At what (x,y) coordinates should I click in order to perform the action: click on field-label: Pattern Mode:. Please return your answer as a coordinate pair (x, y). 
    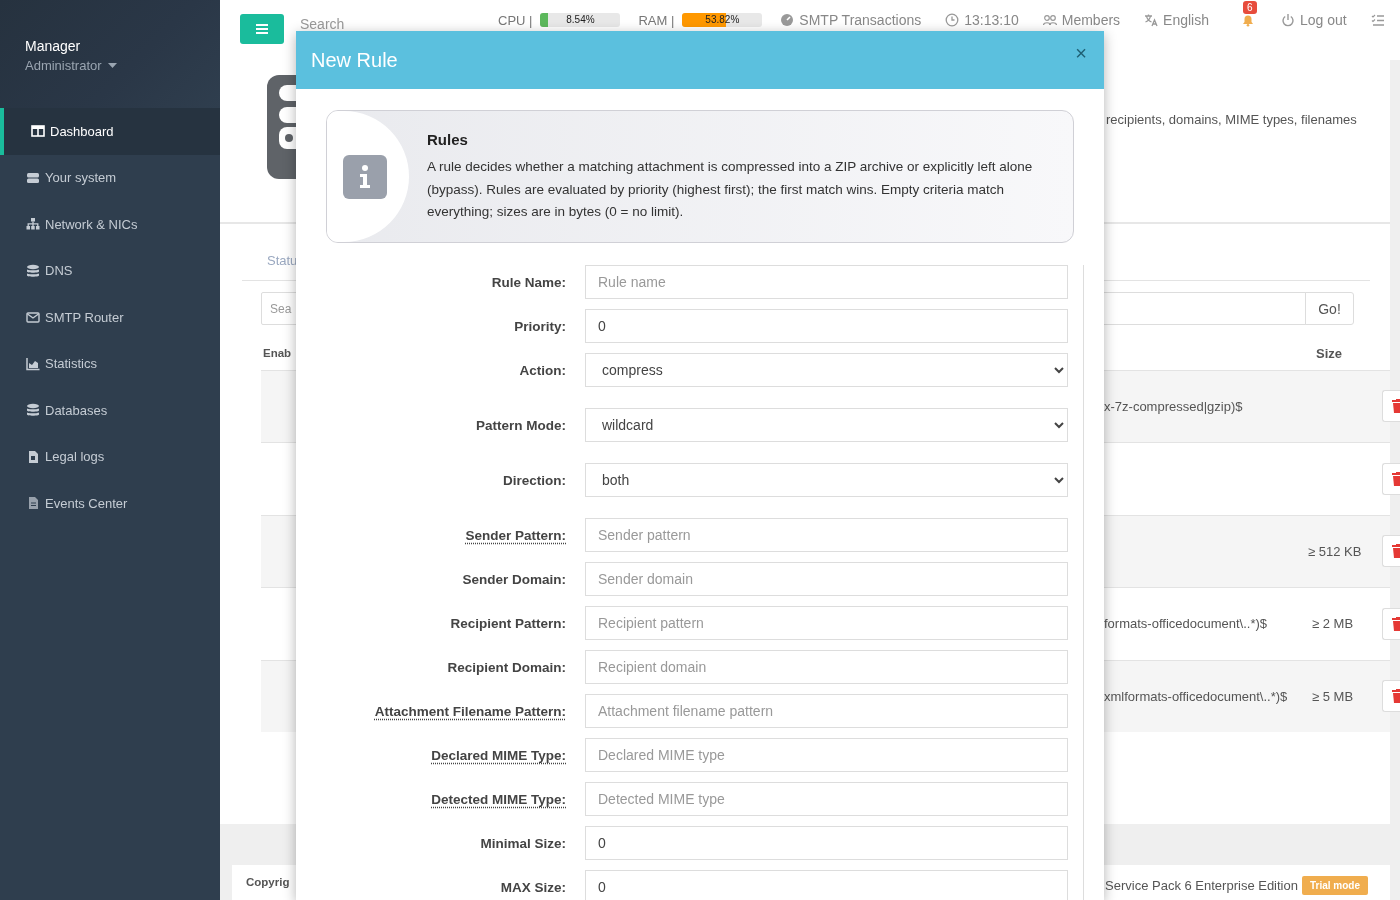
    Looking at the image, I should click on (520, 425).